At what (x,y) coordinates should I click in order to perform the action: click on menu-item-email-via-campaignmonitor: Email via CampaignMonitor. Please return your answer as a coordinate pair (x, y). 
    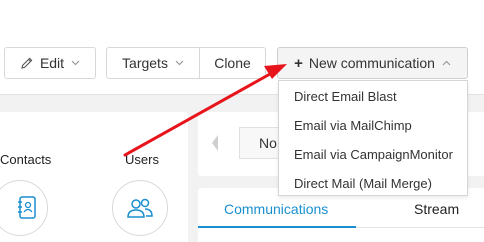
    Looking at the image, I should click on (373, 154).